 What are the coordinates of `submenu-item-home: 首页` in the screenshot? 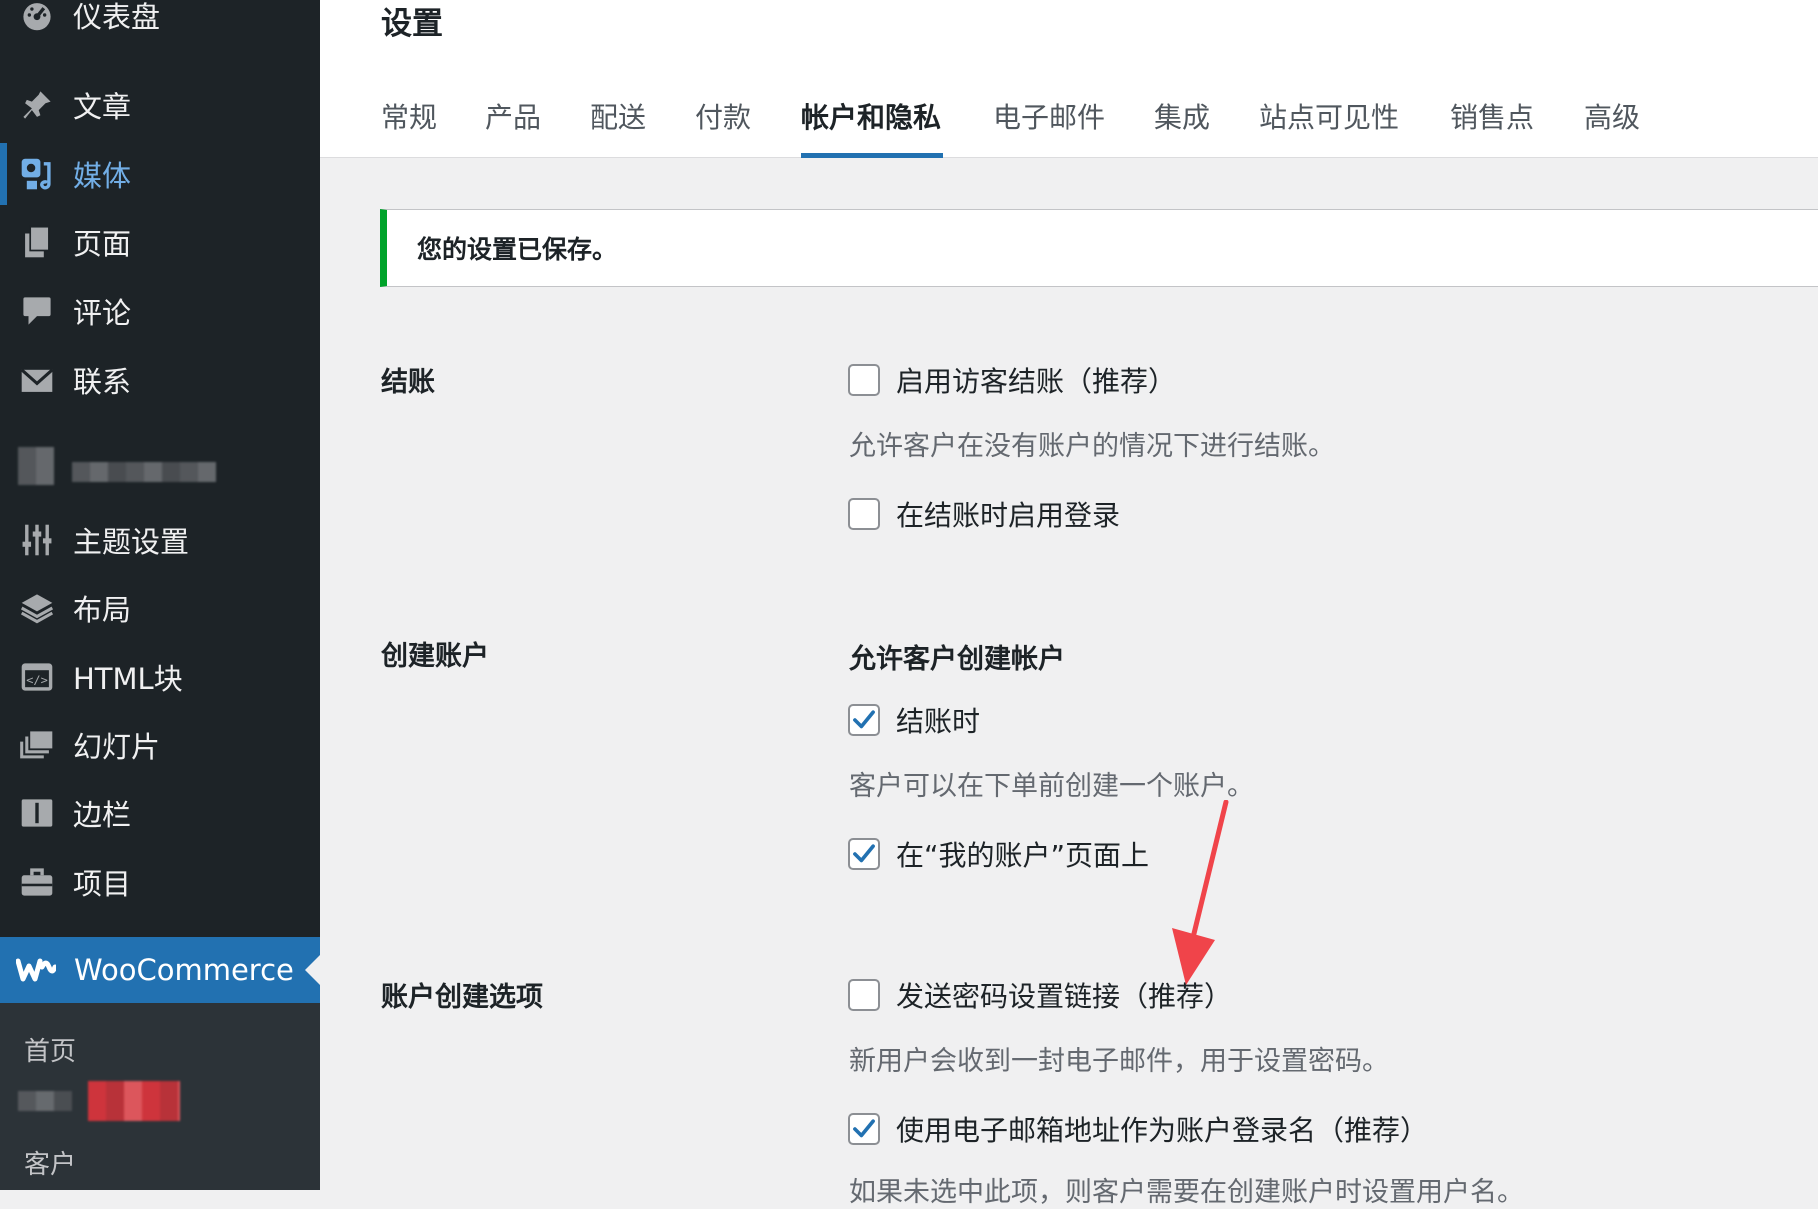 It's located at (50, 1049).